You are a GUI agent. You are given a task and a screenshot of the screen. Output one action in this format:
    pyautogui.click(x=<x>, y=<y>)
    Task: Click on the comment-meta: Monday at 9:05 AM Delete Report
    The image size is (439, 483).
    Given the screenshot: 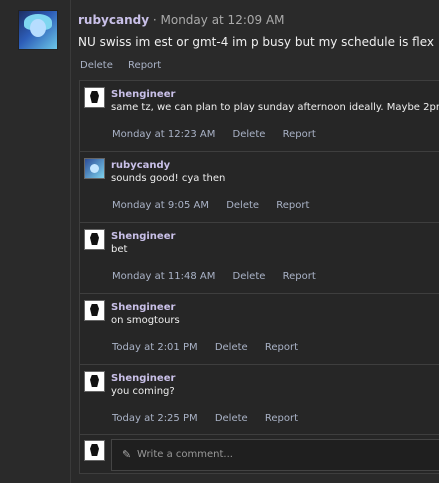 What is the action you would take?
    pyautogui.click(x=217, y=205)
    